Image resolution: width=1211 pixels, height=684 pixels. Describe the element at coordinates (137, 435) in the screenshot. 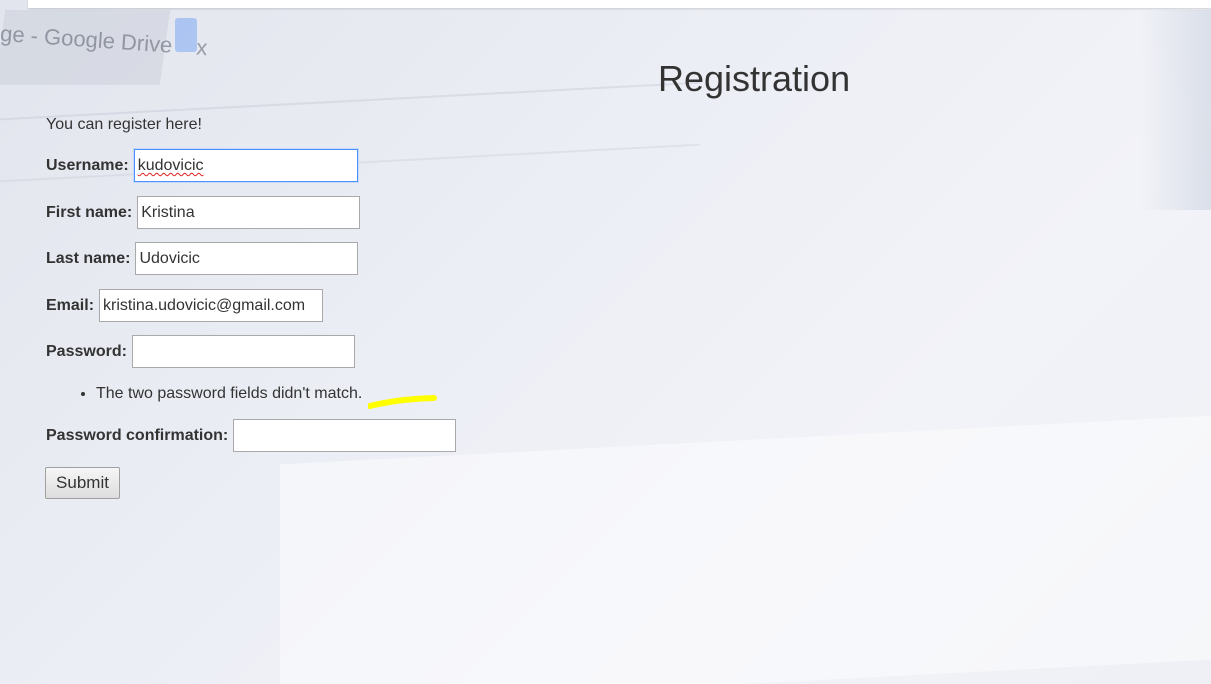

I see `password-confirmation-label: Password confirmation:` at that location.